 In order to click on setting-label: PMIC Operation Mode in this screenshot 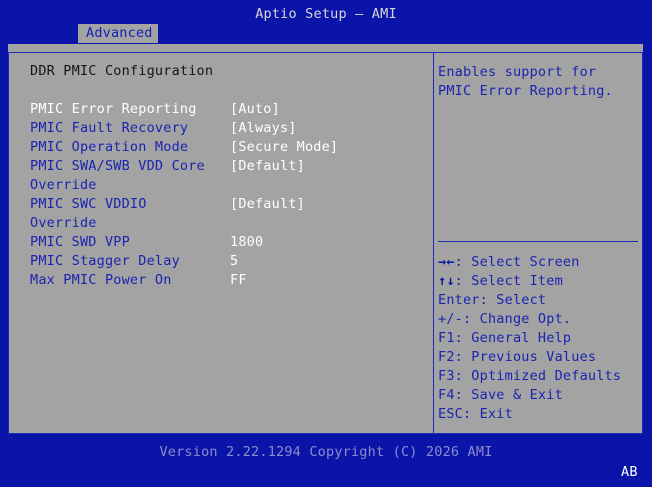, I will do `click(109, 147)`.